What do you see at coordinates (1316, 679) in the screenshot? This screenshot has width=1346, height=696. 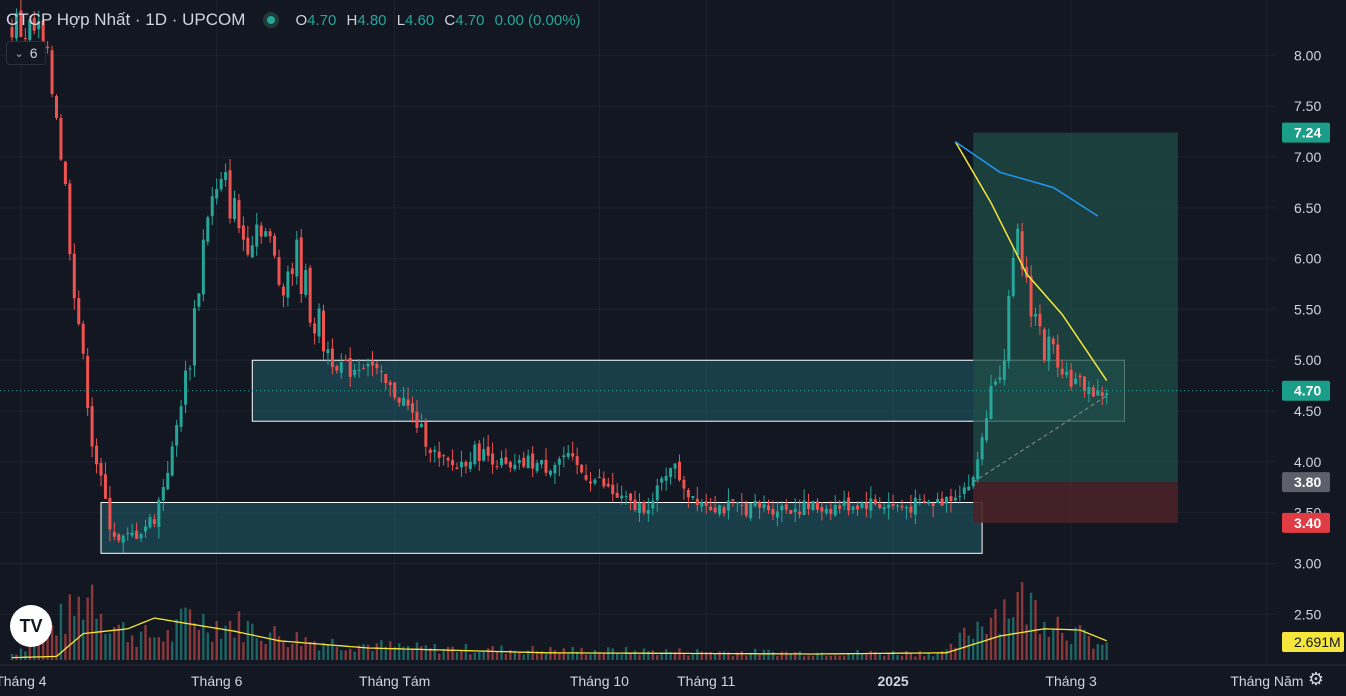 I see `gear-icon: ⚙` at bounding box center [1316, 679].